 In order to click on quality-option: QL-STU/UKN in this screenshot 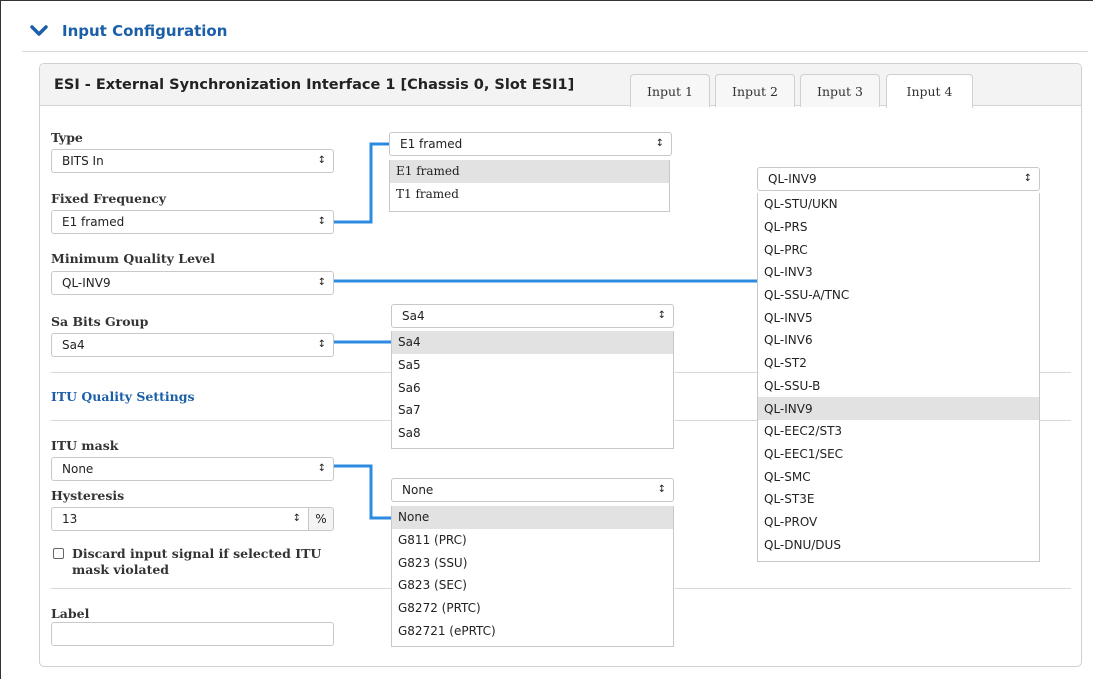, I will do `click(898, 204)`.